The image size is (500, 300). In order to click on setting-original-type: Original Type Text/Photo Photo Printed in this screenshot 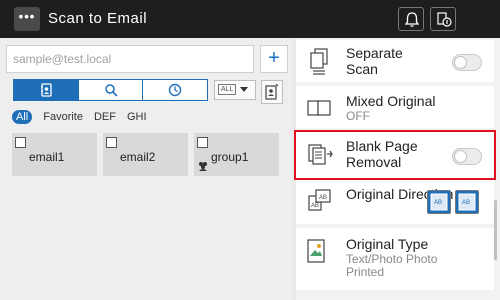, I will do `click(395, 259)`.